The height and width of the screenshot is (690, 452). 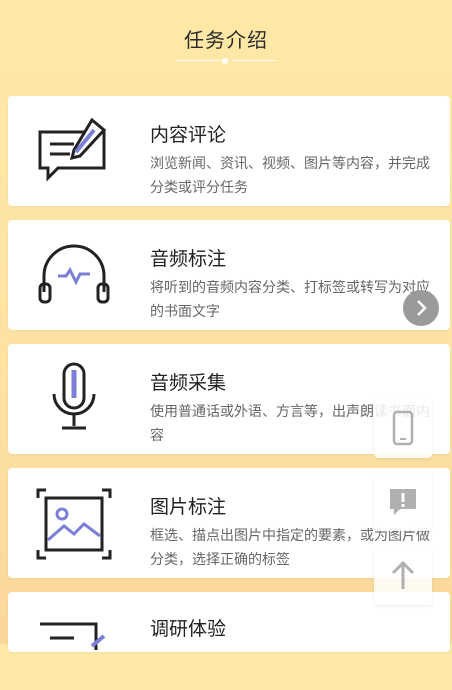 I want to click on phone-button, so click(x=403, y=429).